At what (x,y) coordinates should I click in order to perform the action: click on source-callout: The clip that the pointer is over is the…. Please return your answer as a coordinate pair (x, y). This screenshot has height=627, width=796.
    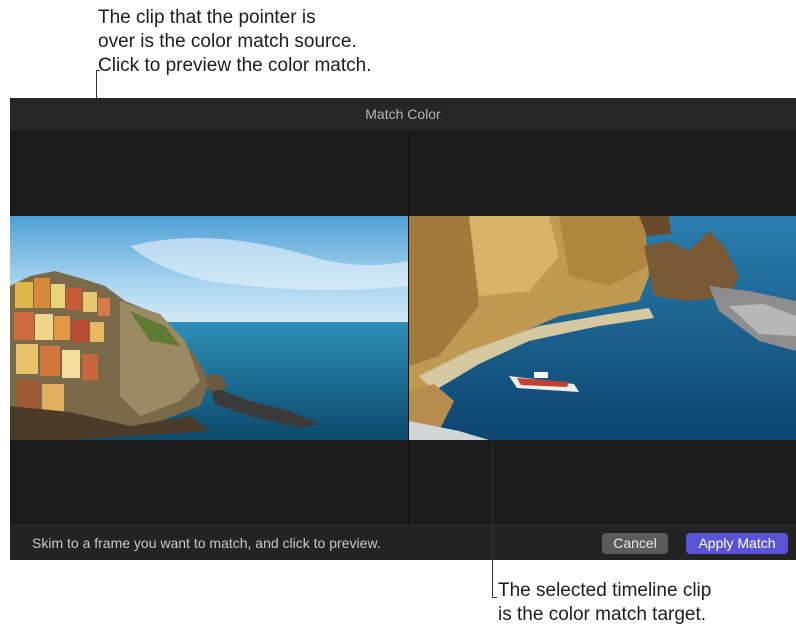
    Looking at the image, I should click on (235, 42).